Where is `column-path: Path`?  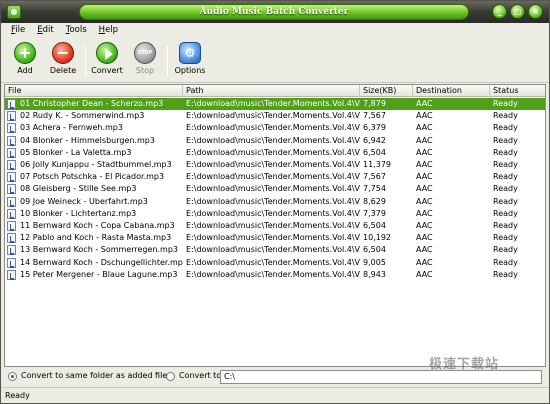
column-path: Path is located at coordinates (271, 91).